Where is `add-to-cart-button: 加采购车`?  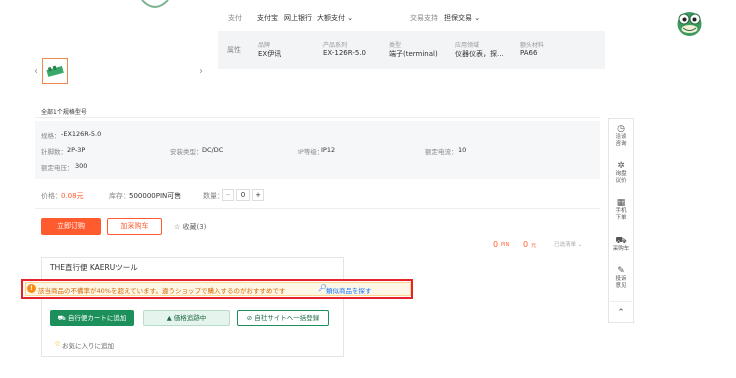 add-to-cart-button: 加采购车 is located at coordinates (134, 226).